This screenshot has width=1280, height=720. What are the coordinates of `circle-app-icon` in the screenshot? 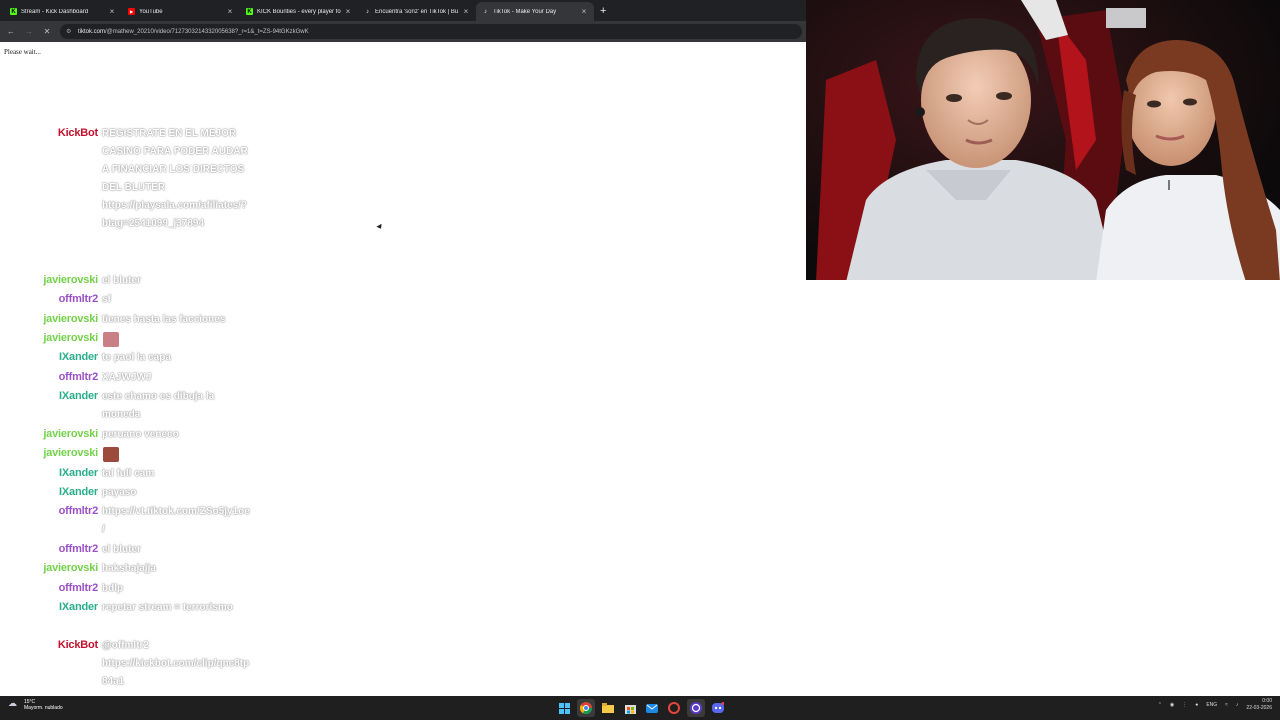 It's located at (674, 708).